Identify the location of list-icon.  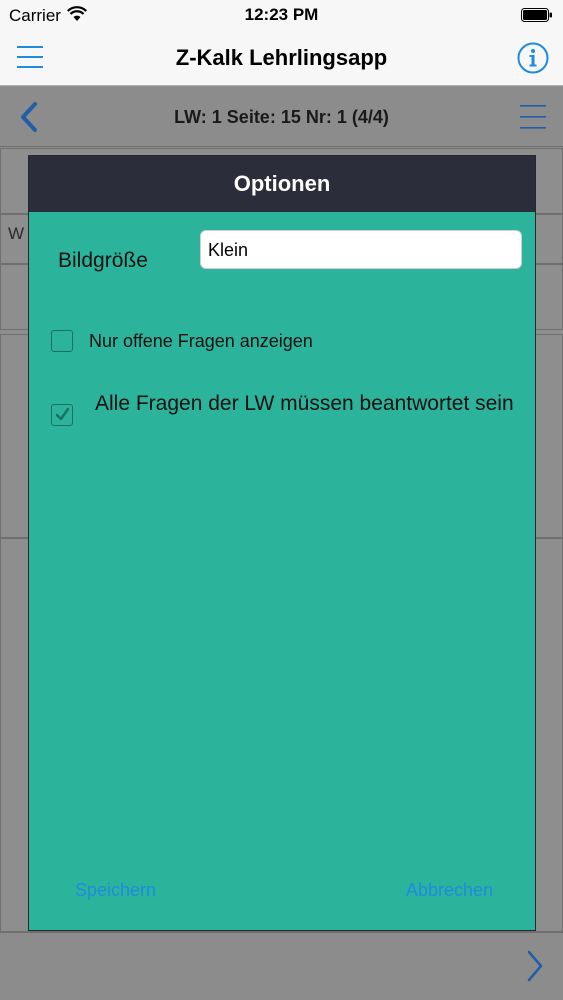
(533, 117).